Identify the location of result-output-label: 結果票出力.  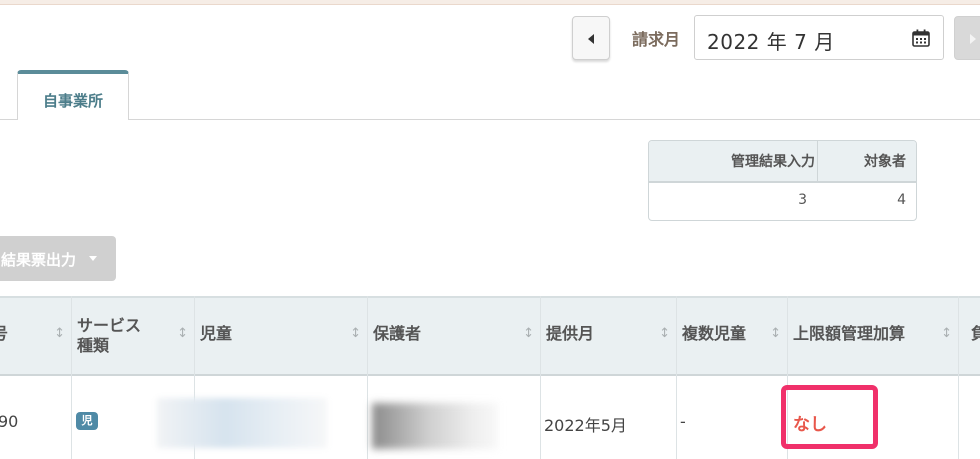
(39, 260).